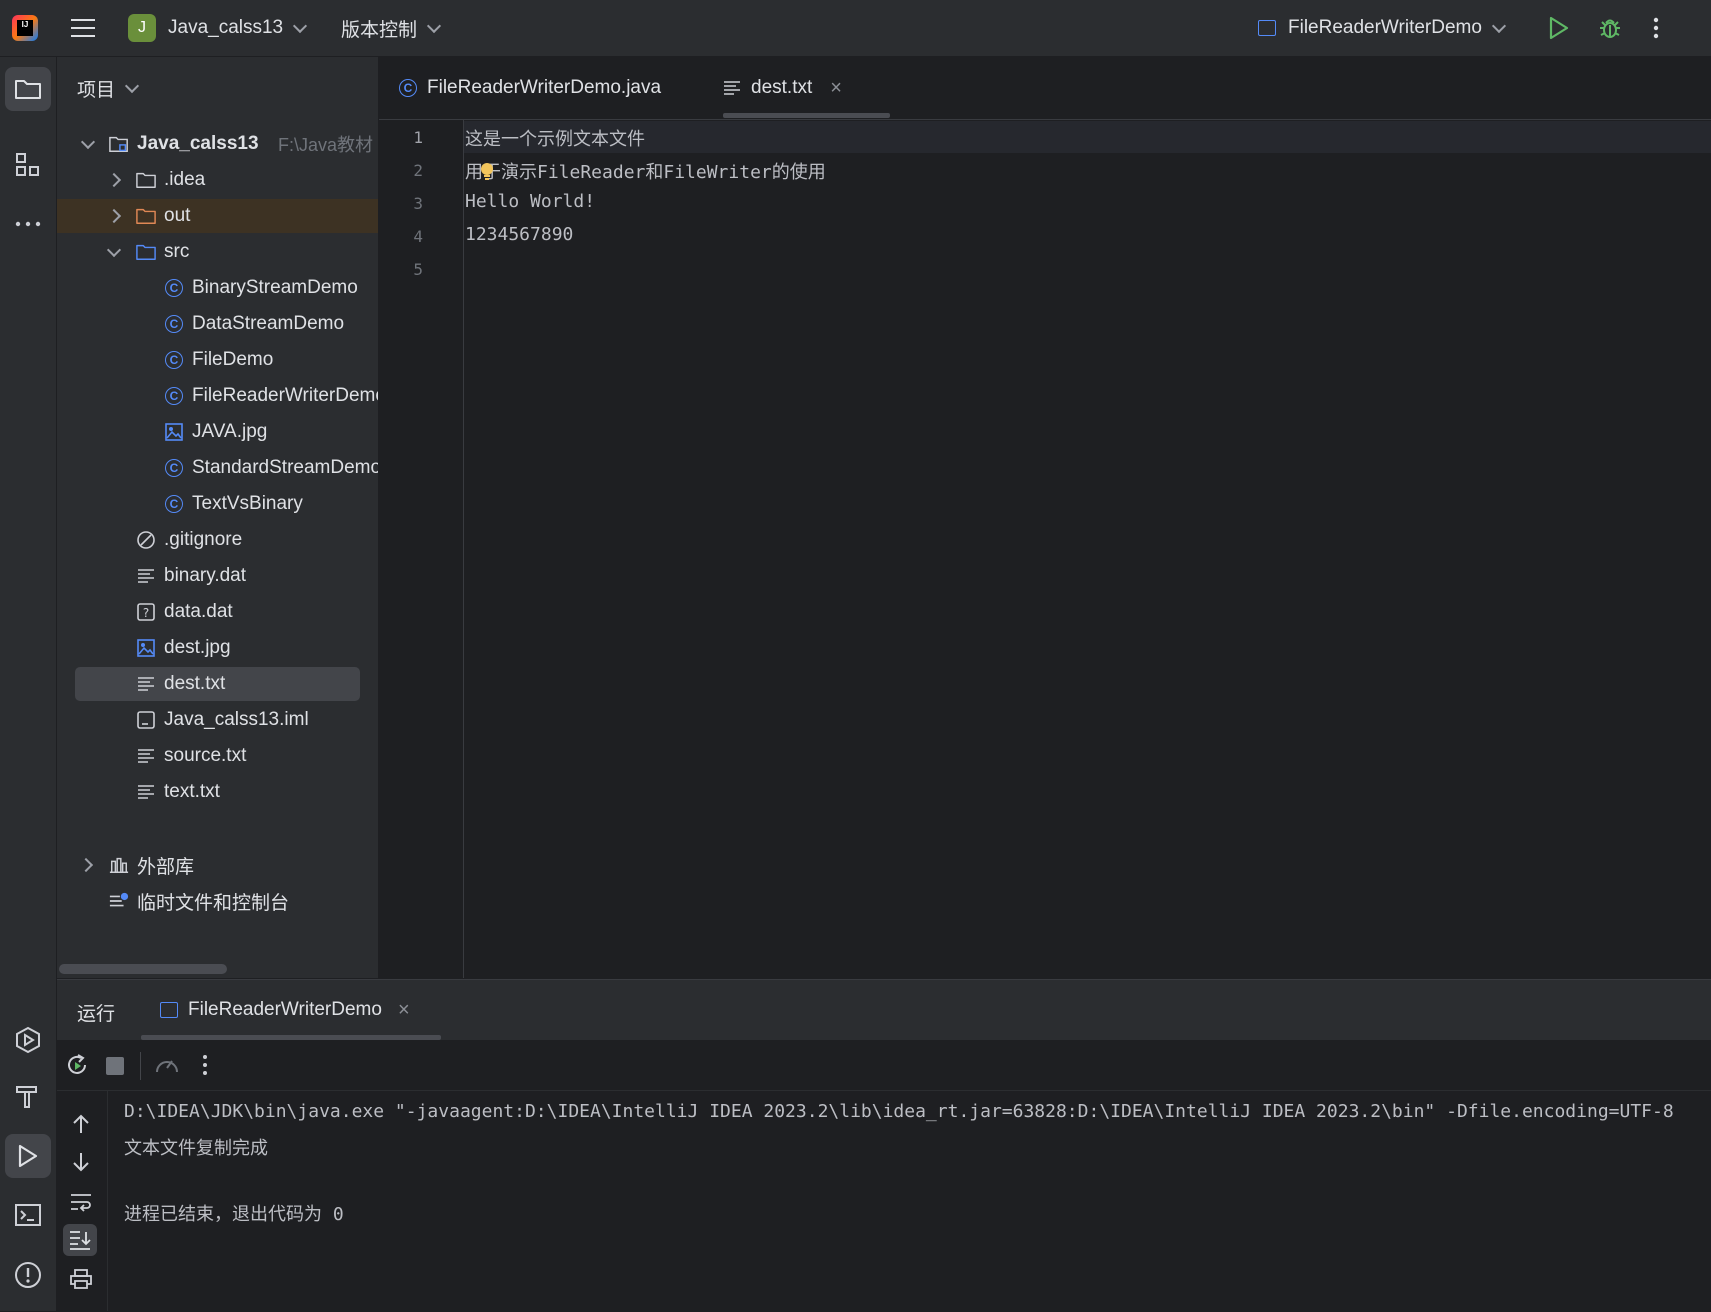 Image resolution: width=1711 pixels, height=1312 pixels. Describe the element at coordinates (217, 180) in the screenshot. I see `tree-item: .idea` at that location.